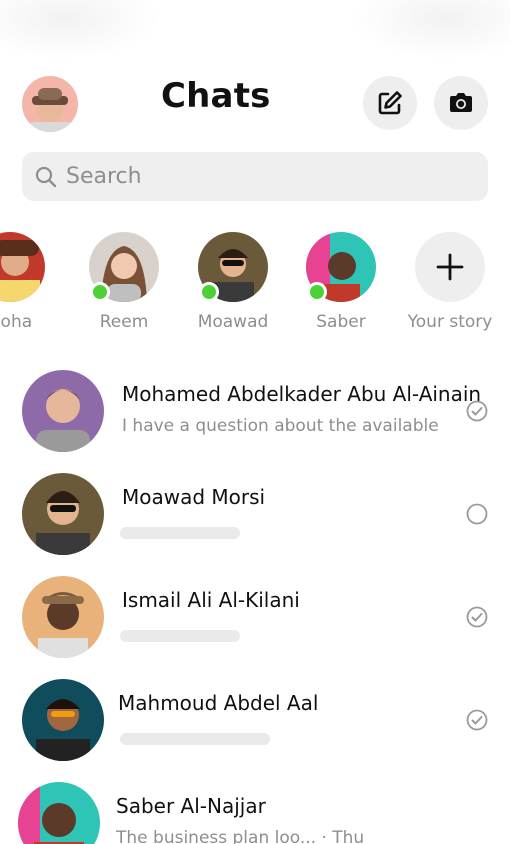 This screenshot has height=844, width=510. Describe the element at coordinates (50, 104) in the screenshot. I see `profile-avatar` at that location.